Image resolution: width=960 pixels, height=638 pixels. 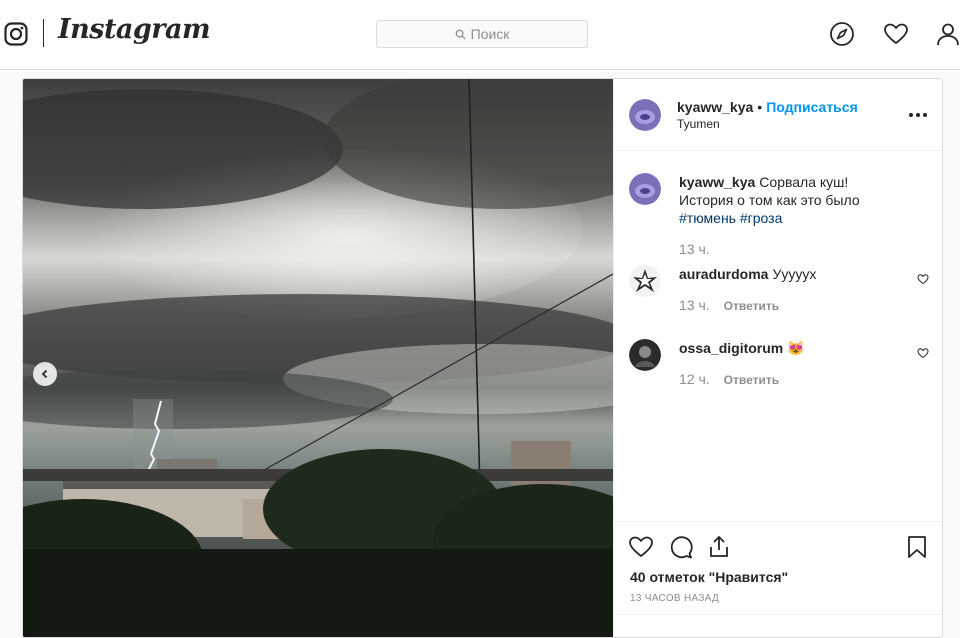 What do you see at coordinates (694, 379) in the screenshot?
I see `comment-time: 12 ч.` at bounding box center [694, 379].